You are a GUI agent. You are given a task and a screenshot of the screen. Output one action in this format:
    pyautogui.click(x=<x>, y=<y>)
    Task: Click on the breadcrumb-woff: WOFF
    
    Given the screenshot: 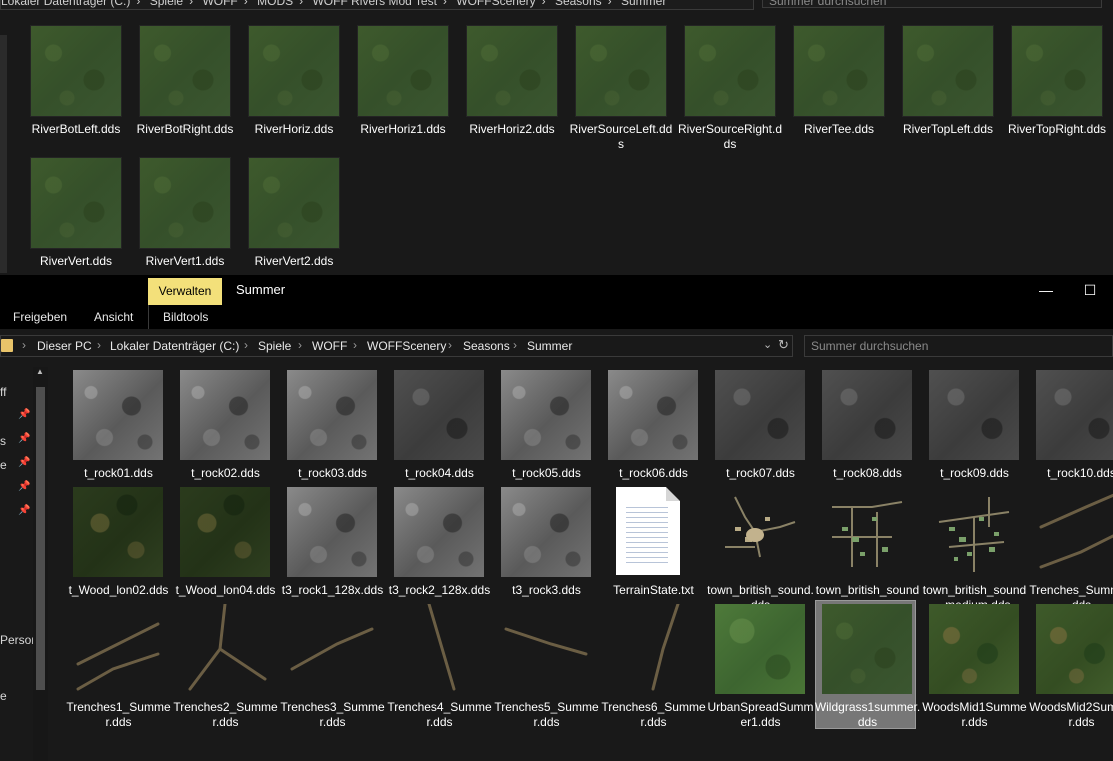 What is the action you would take?
    pyautogui.click(x=329, y=346)
    